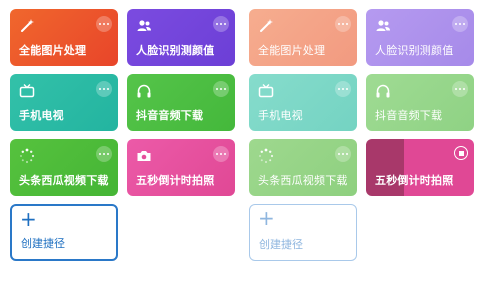  Describe the element at coordinates (144, 156) in the screenshot. I see `camera-icon` at that location.